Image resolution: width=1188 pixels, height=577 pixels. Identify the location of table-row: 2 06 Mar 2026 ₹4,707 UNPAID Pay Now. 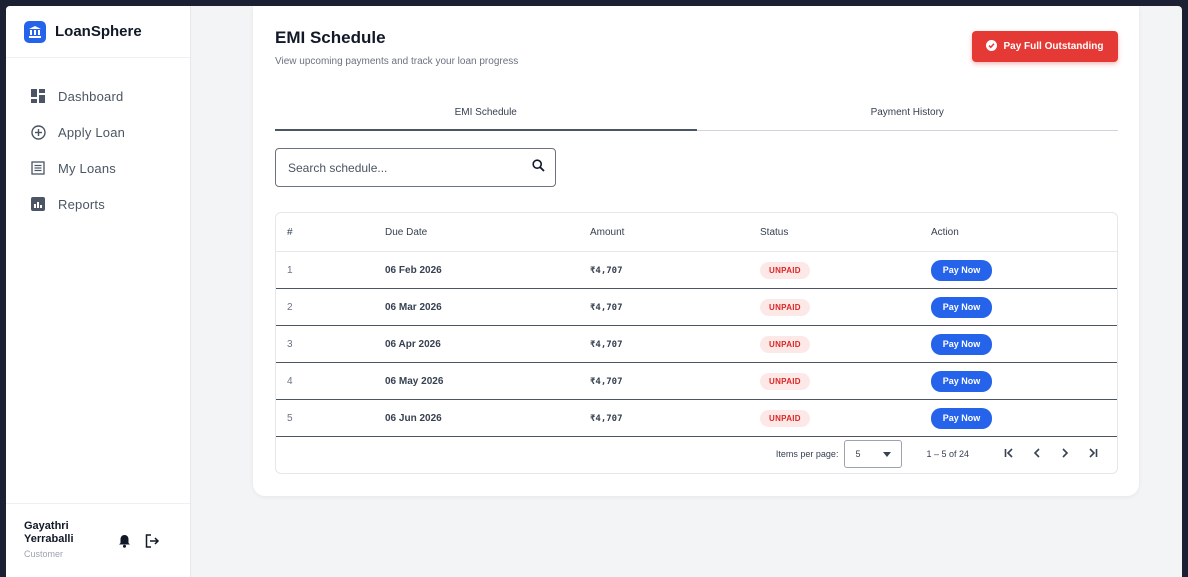
(696, 307).